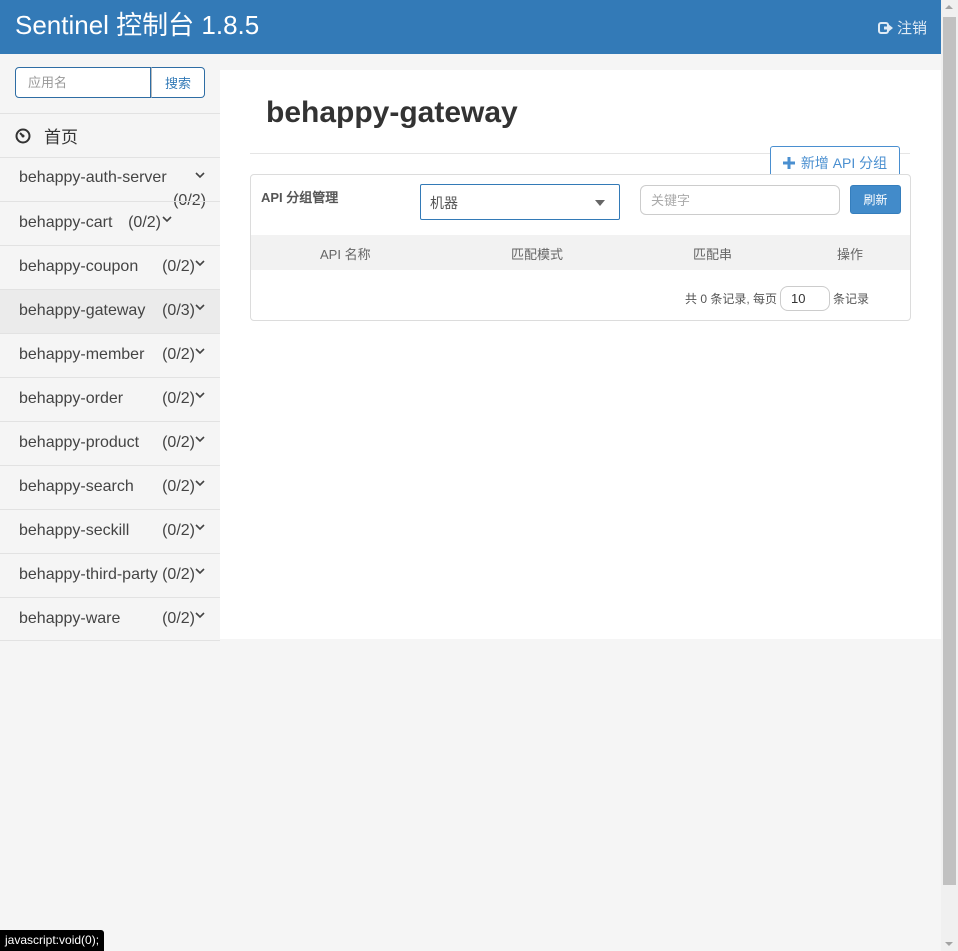 Image resolution: width=958 pixels, height=951 pixels. What do you see at coordinates (911, 28) in the screenshot?
I see `logout-label: 注销` at bounding box center [911, 28].